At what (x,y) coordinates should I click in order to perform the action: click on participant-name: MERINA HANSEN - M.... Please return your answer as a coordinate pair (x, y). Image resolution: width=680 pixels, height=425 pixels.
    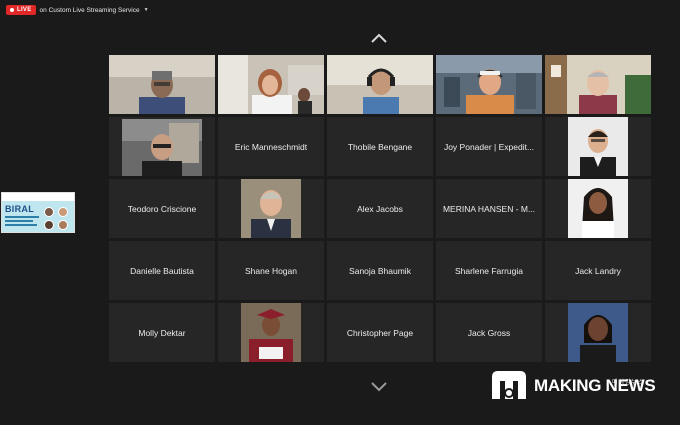
    Looking at the image, I should click on (489, 208).